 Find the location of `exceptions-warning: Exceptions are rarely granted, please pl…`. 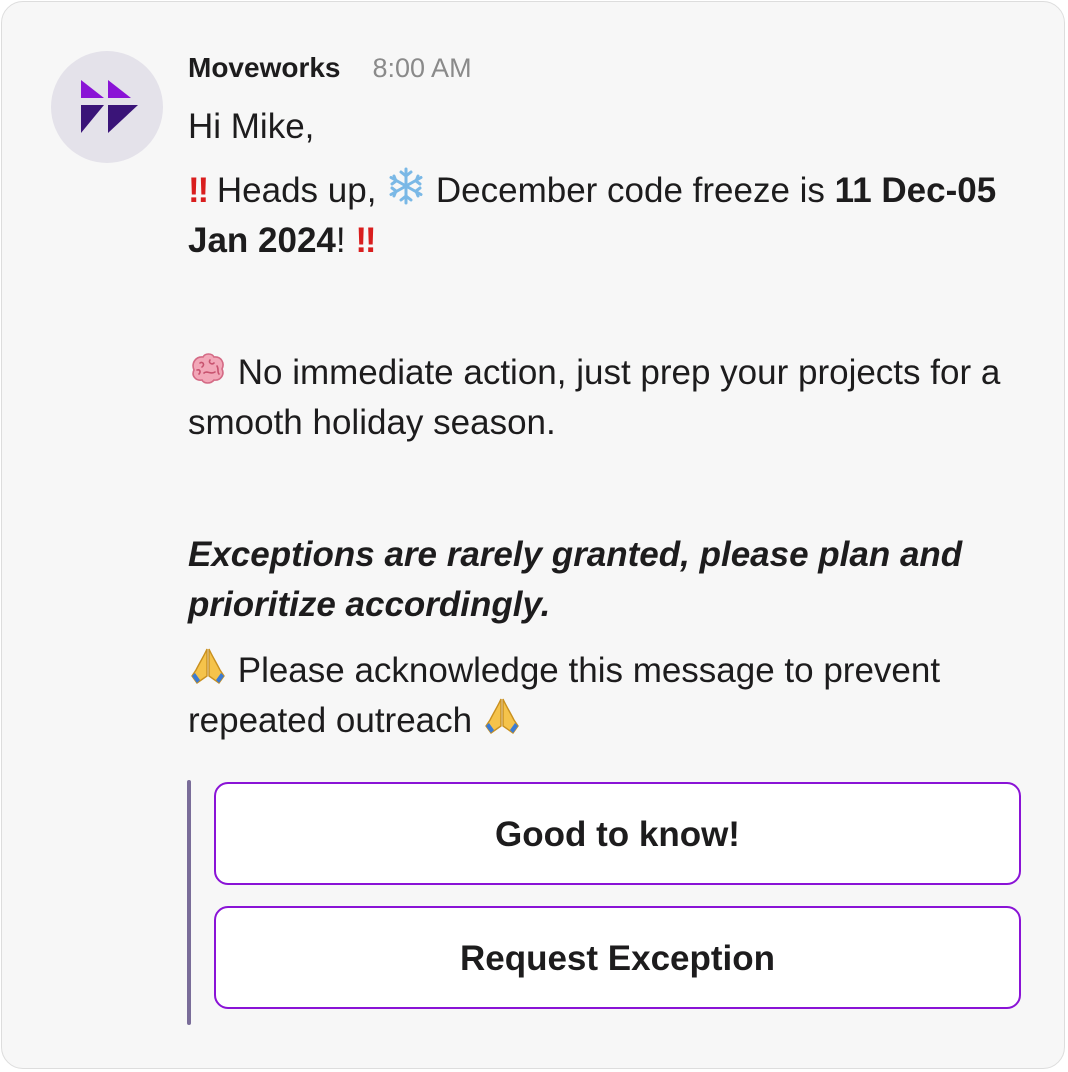

exceptions-warning: Exceptions are rarely granted, please pl… is located at coordinates (575, 579).